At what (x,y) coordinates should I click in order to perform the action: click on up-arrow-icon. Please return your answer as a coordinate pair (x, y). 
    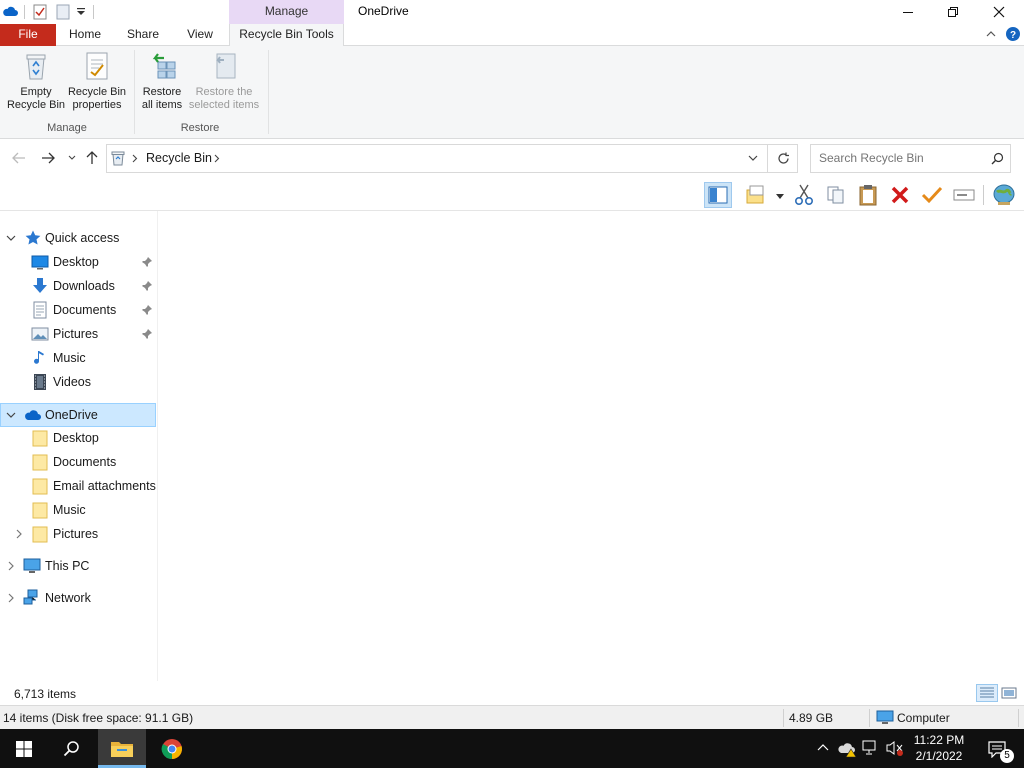
    Looking at the image, I should click on (92, 158).